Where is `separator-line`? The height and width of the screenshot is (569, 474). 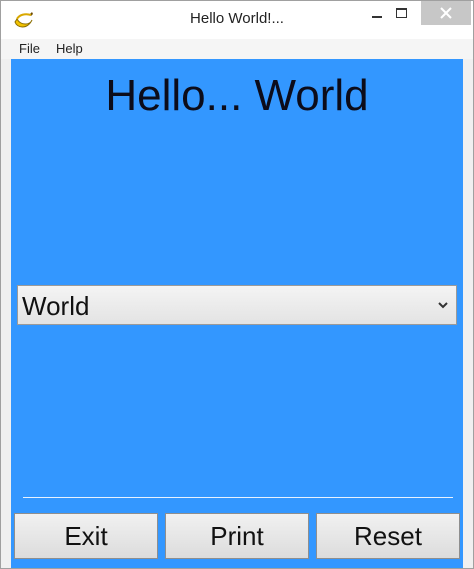 separator-line is located at coordinates (238, 497).